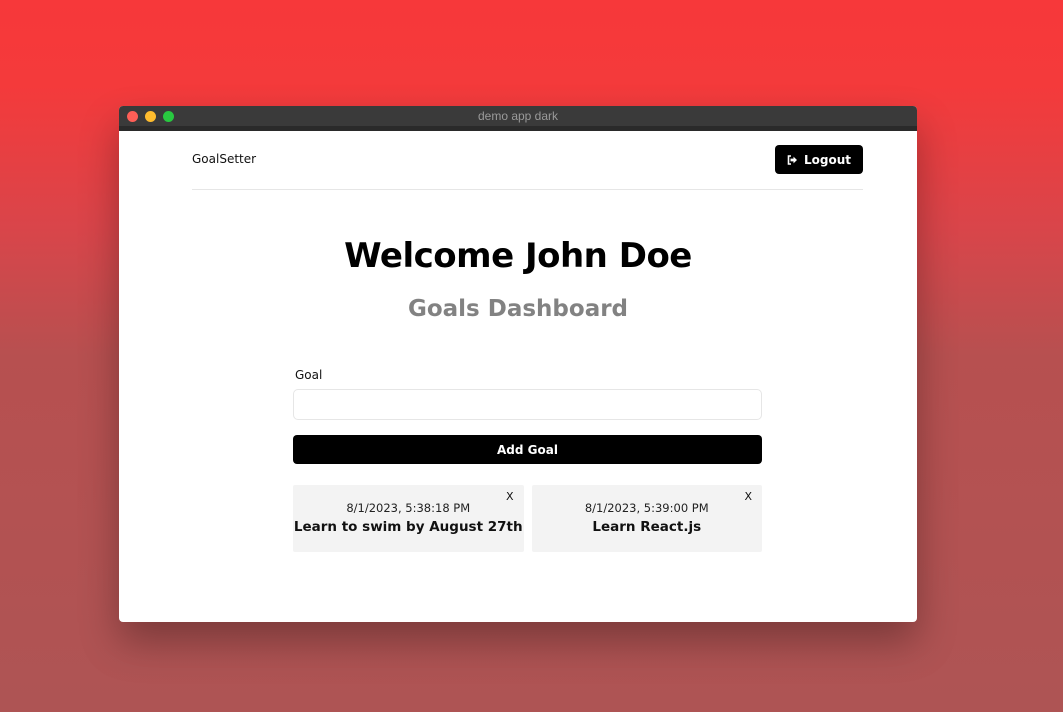 The height and width of the screenshot is (712, 1063). Describe the element at coordinates (527, 404) in the screenshot. I see `goal-input` at that location.